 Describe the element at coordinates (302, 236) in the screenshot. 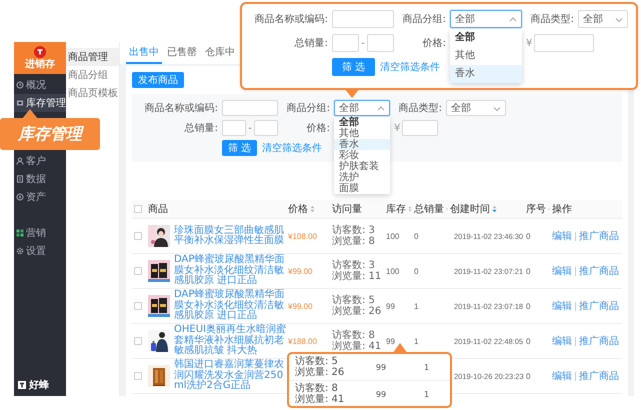

I see `price: ¥108.00` at that location.